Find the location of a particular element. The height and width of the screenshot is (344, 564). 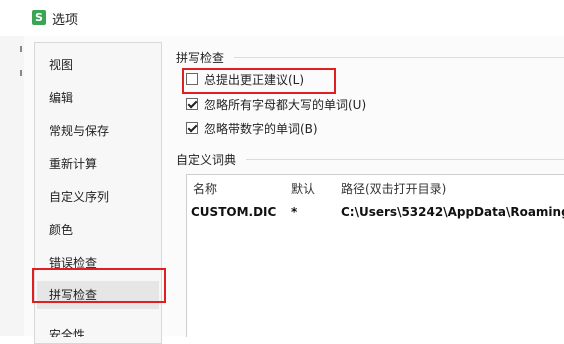

title-bar: S 选项 is located at coordinates (282, 18).